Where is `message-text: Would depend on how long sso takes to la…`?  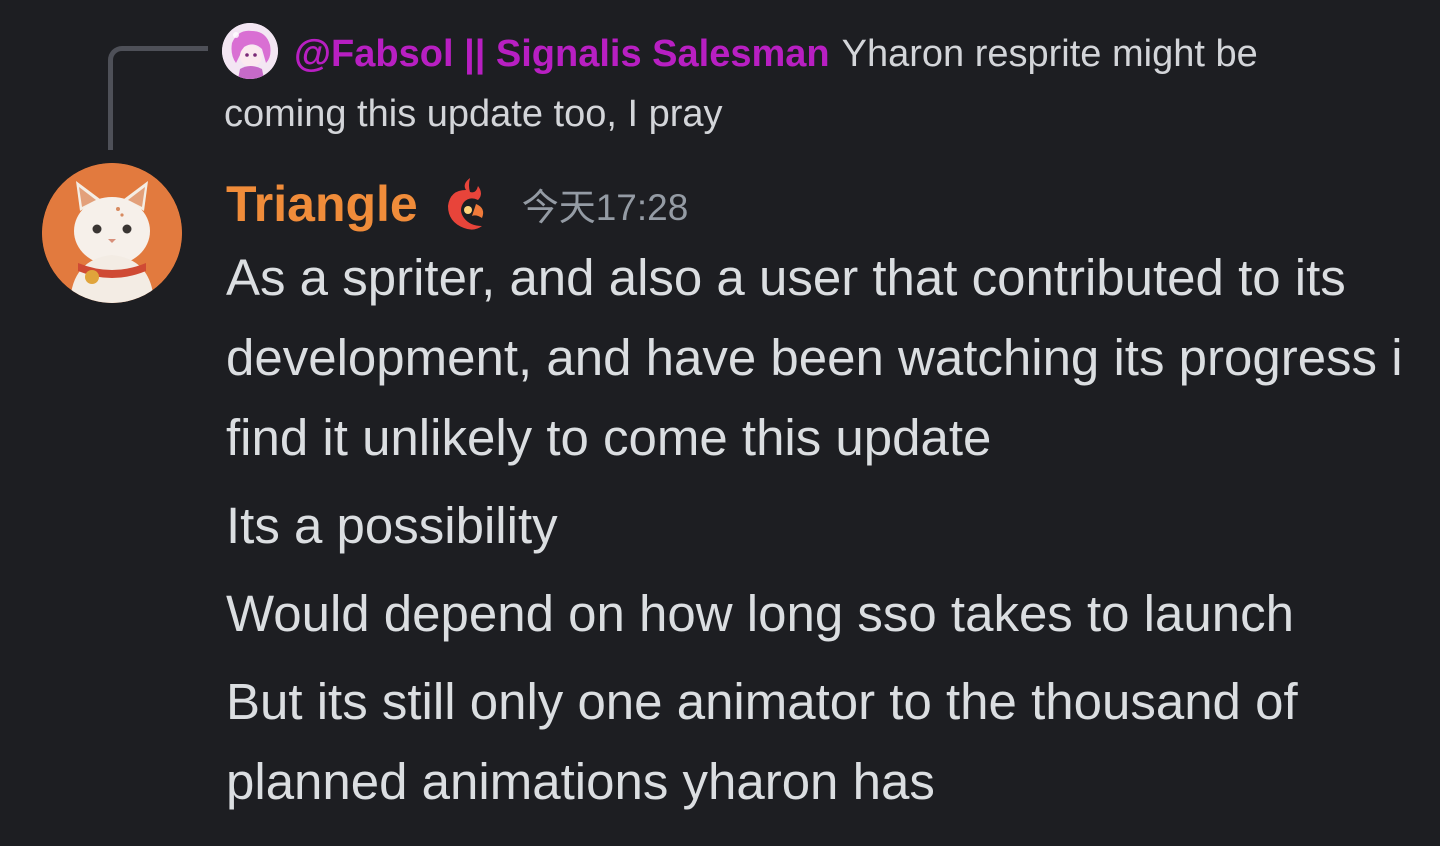 message-text: Would depend on how long sso takes to la… is located at coordinates (760, 613).